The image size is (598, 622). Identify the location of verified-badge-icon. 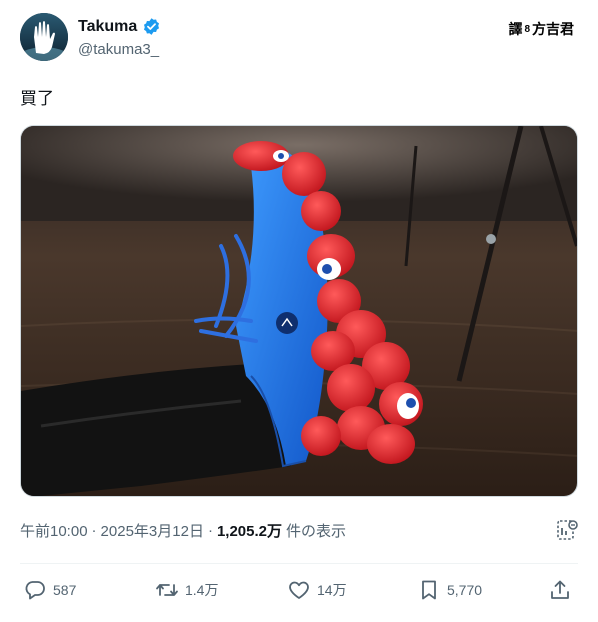
(152, 26).